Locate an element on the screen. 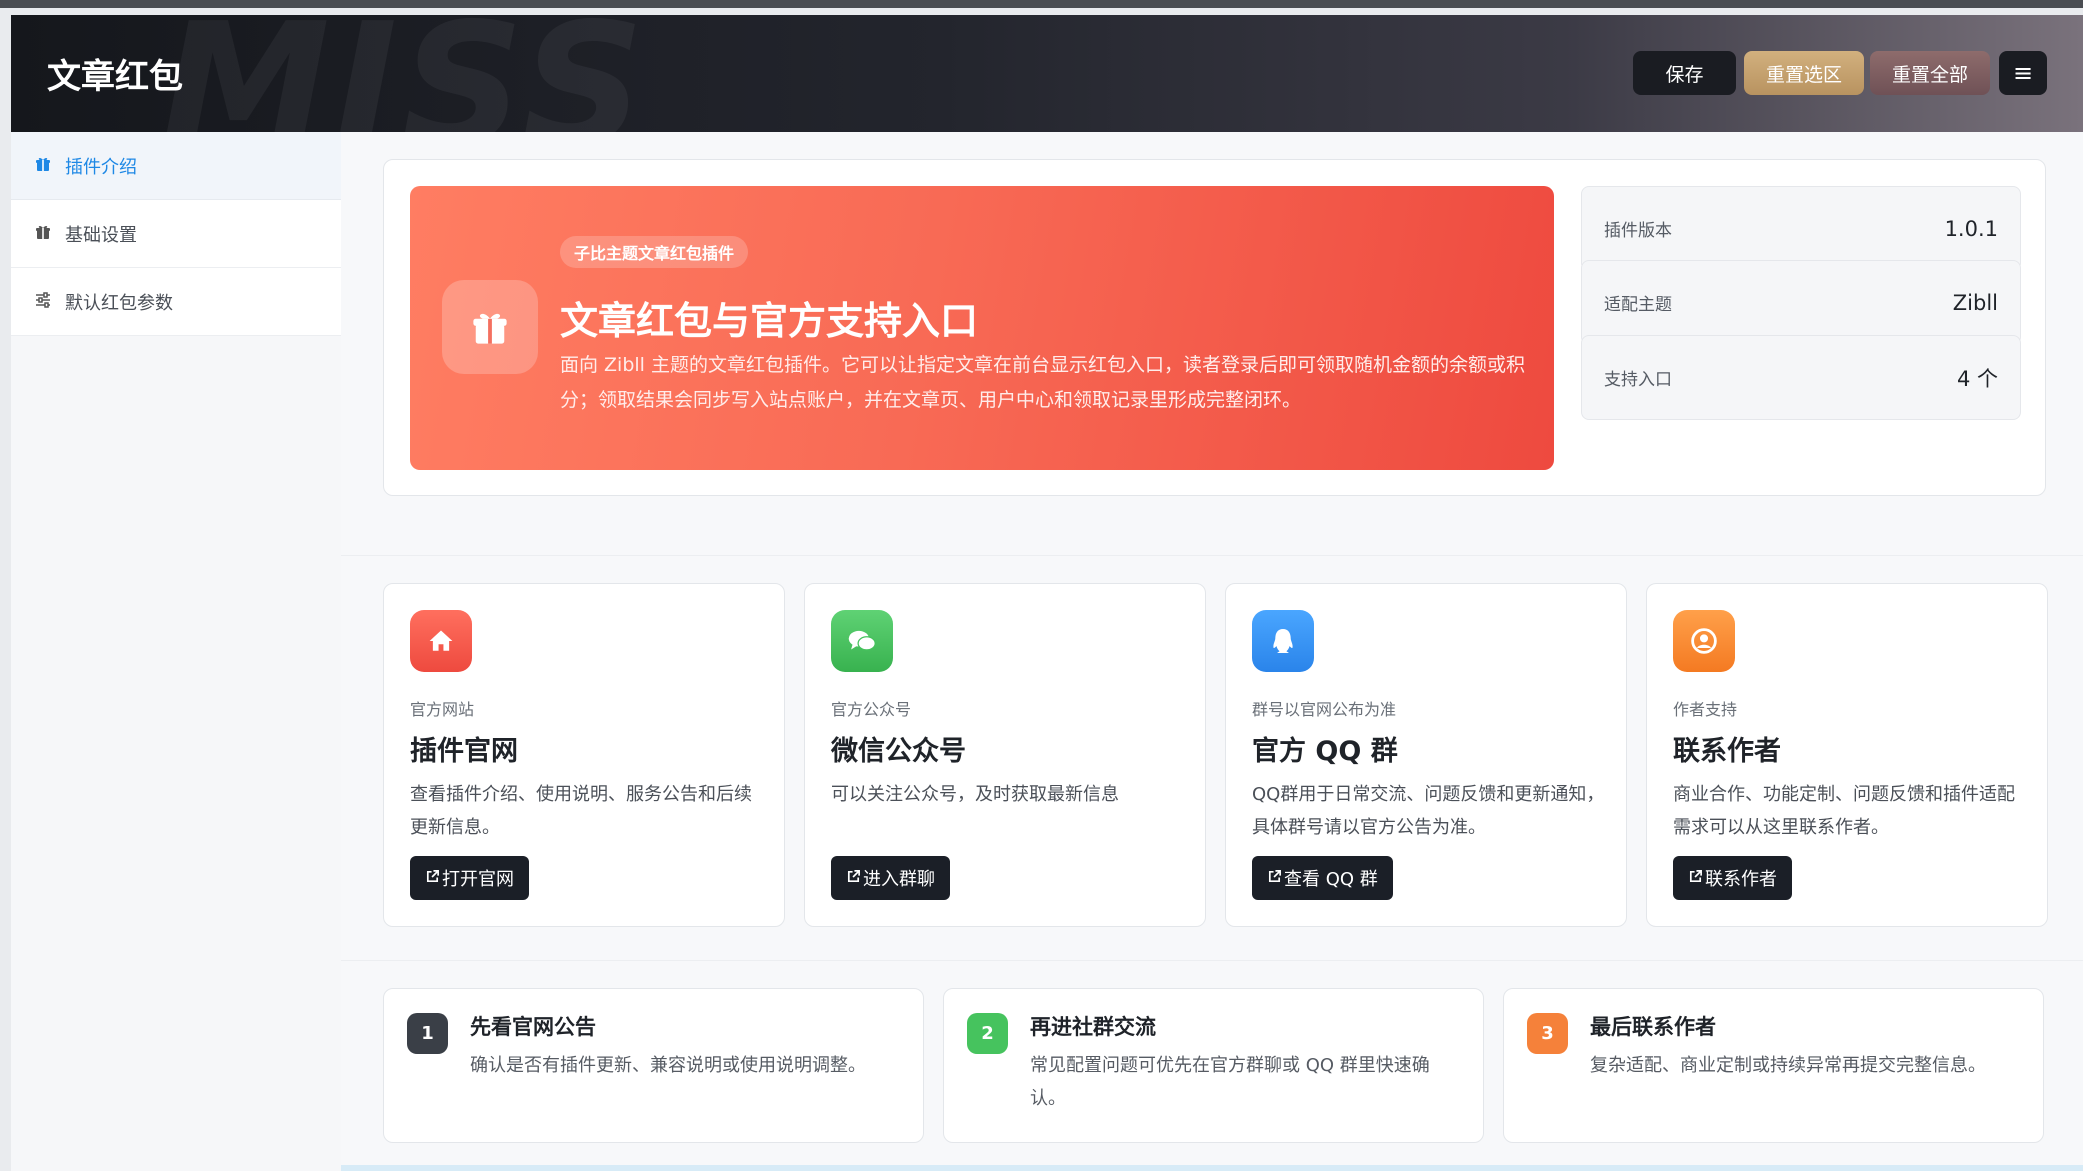  step-description: 常见配置问题可优先在官方群聊或 QQ 群里快速确认。 is located at coordinates (1230, 1082).